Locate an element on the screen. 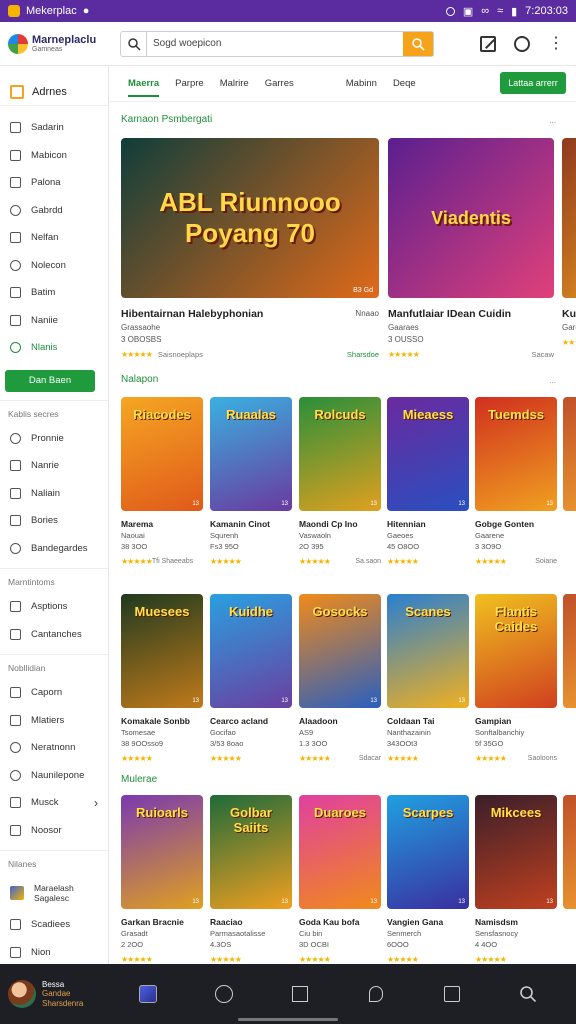 The height and width of the screenshot is (1024, 576). sidebar-item: Maraelash Sagalesc is located at coordinates (54, 893).